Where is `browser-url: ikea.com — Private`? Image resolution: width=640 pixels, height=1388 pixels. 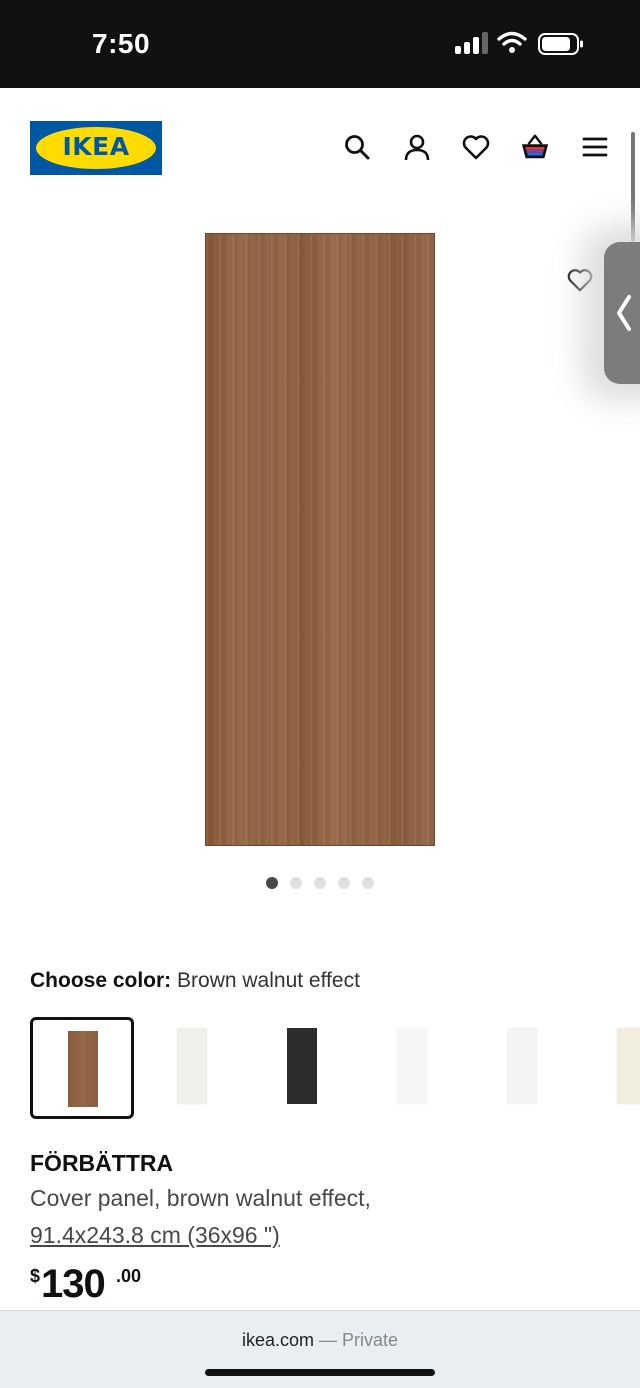 browser-url: ikea.com — Private is located at coordinates (320, 1340).